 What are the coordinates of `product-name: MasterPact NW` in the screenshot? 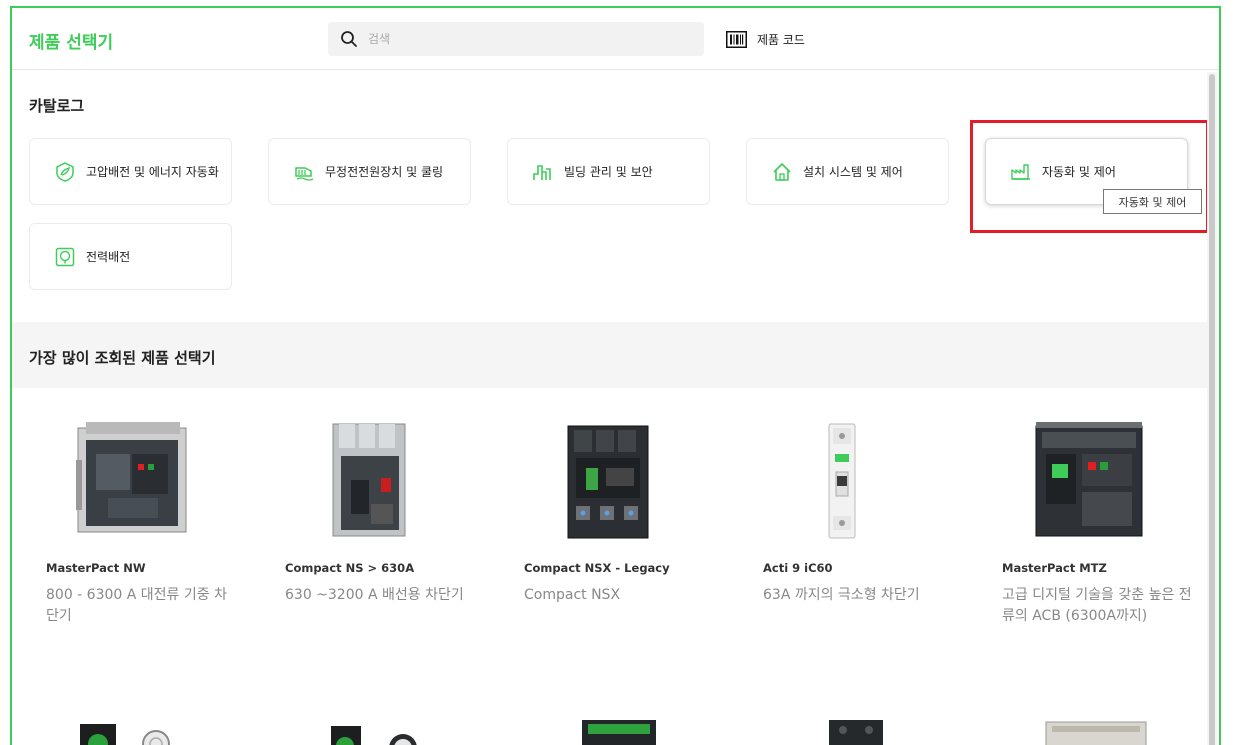 It's located at (96, 568).